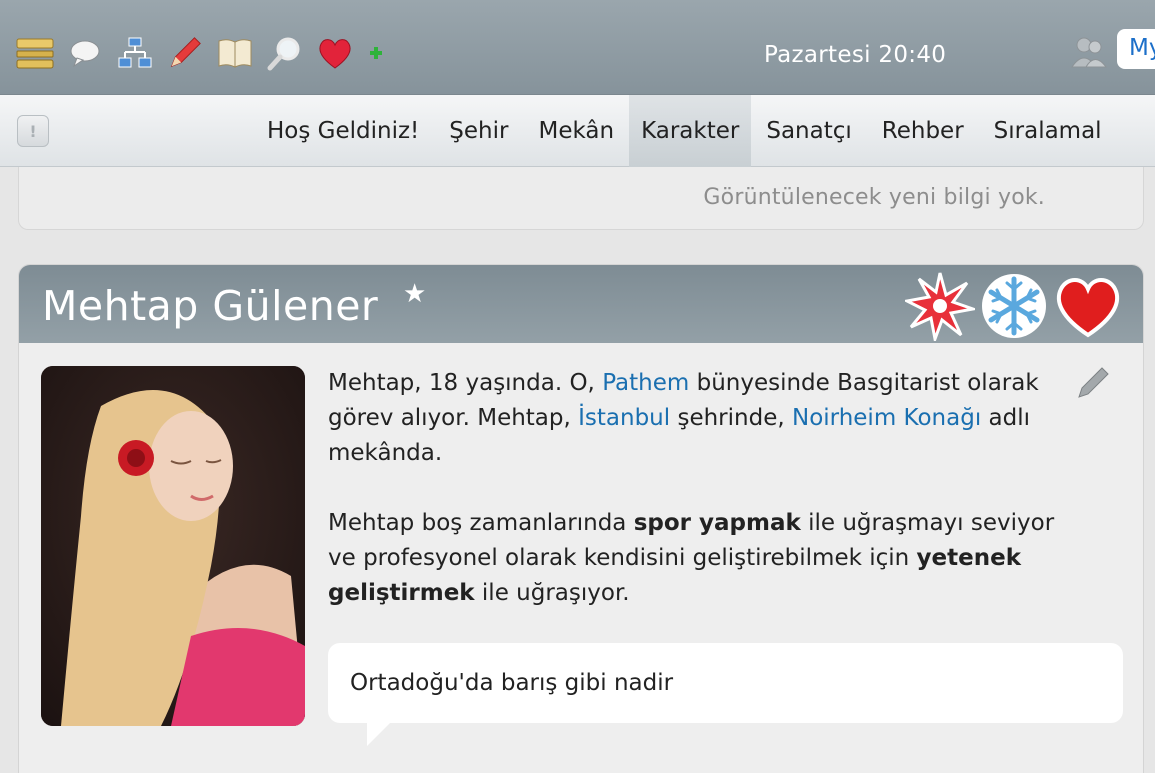  I want to click on hierarchy-icon, so click(135, 53).